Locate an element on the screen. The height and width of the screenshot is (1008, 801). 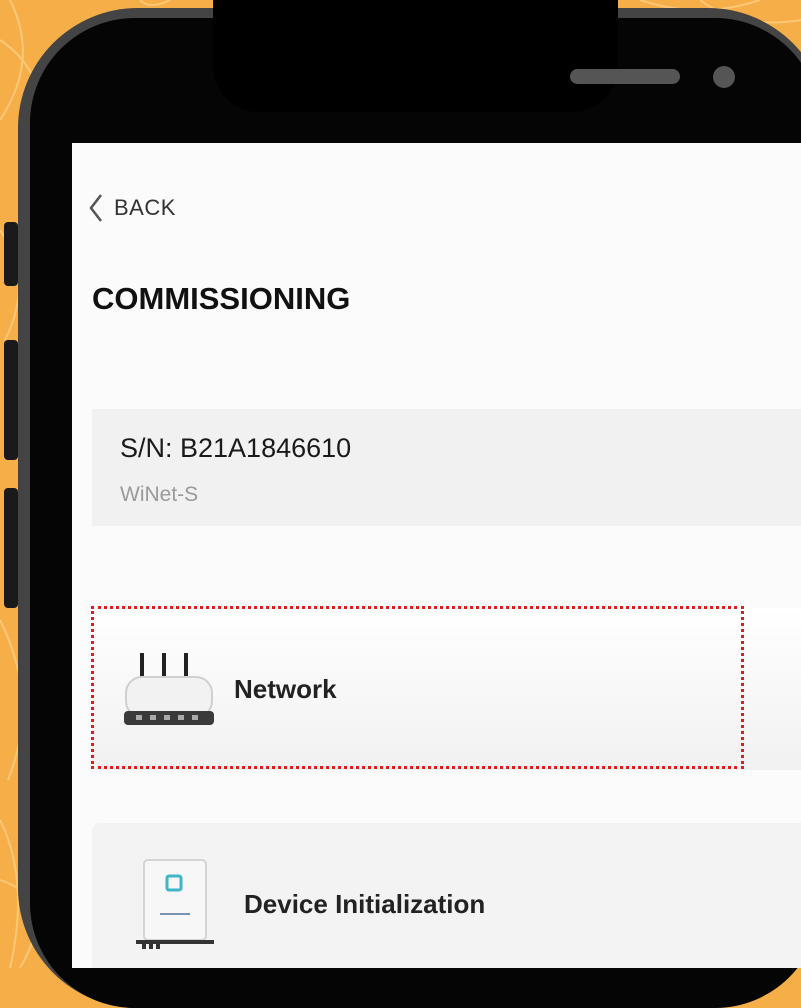
page-title: COMMISSIONING is located at coordinates (221, 298).